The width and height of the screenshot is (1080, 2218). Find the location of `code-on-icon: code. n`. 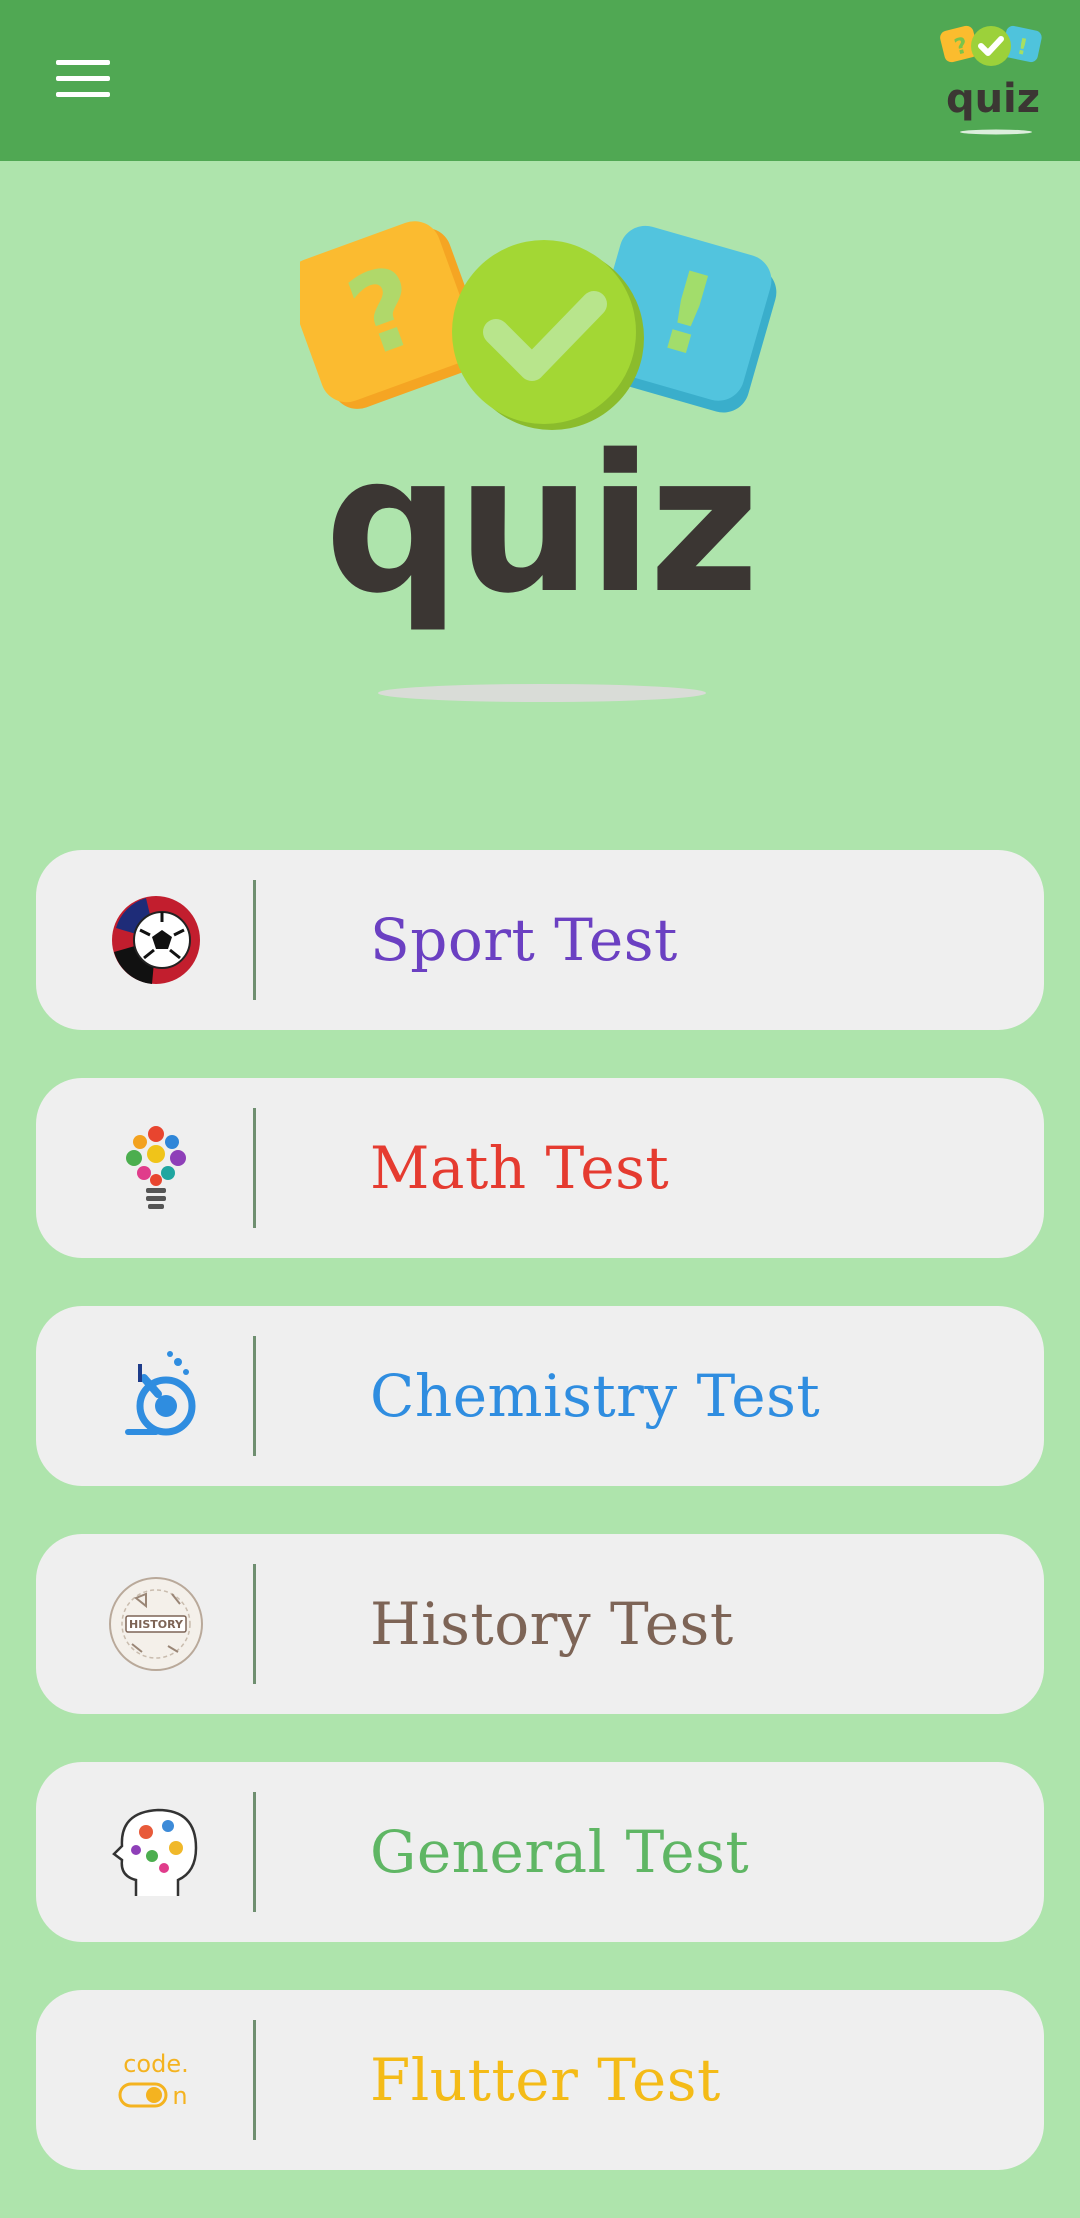

code-on-icon: code. n is located at coordinates (153, 2080).